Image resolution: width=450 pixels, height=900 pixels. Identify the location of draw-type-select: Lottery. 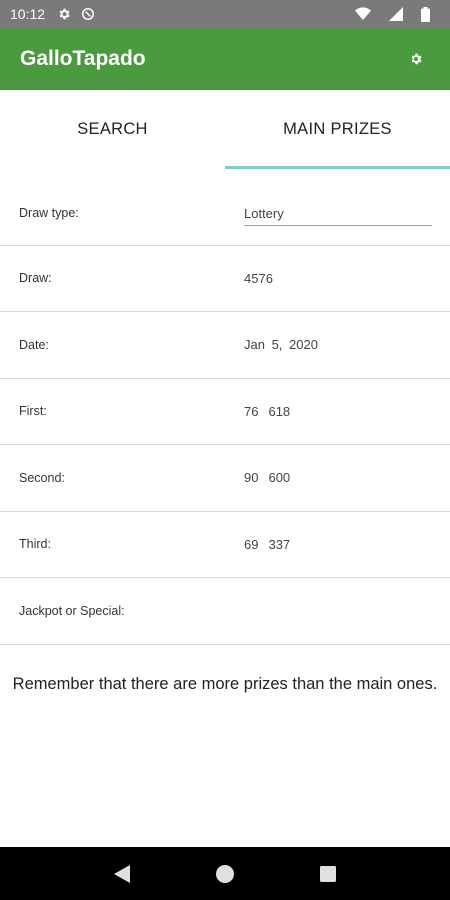
(338, 216).